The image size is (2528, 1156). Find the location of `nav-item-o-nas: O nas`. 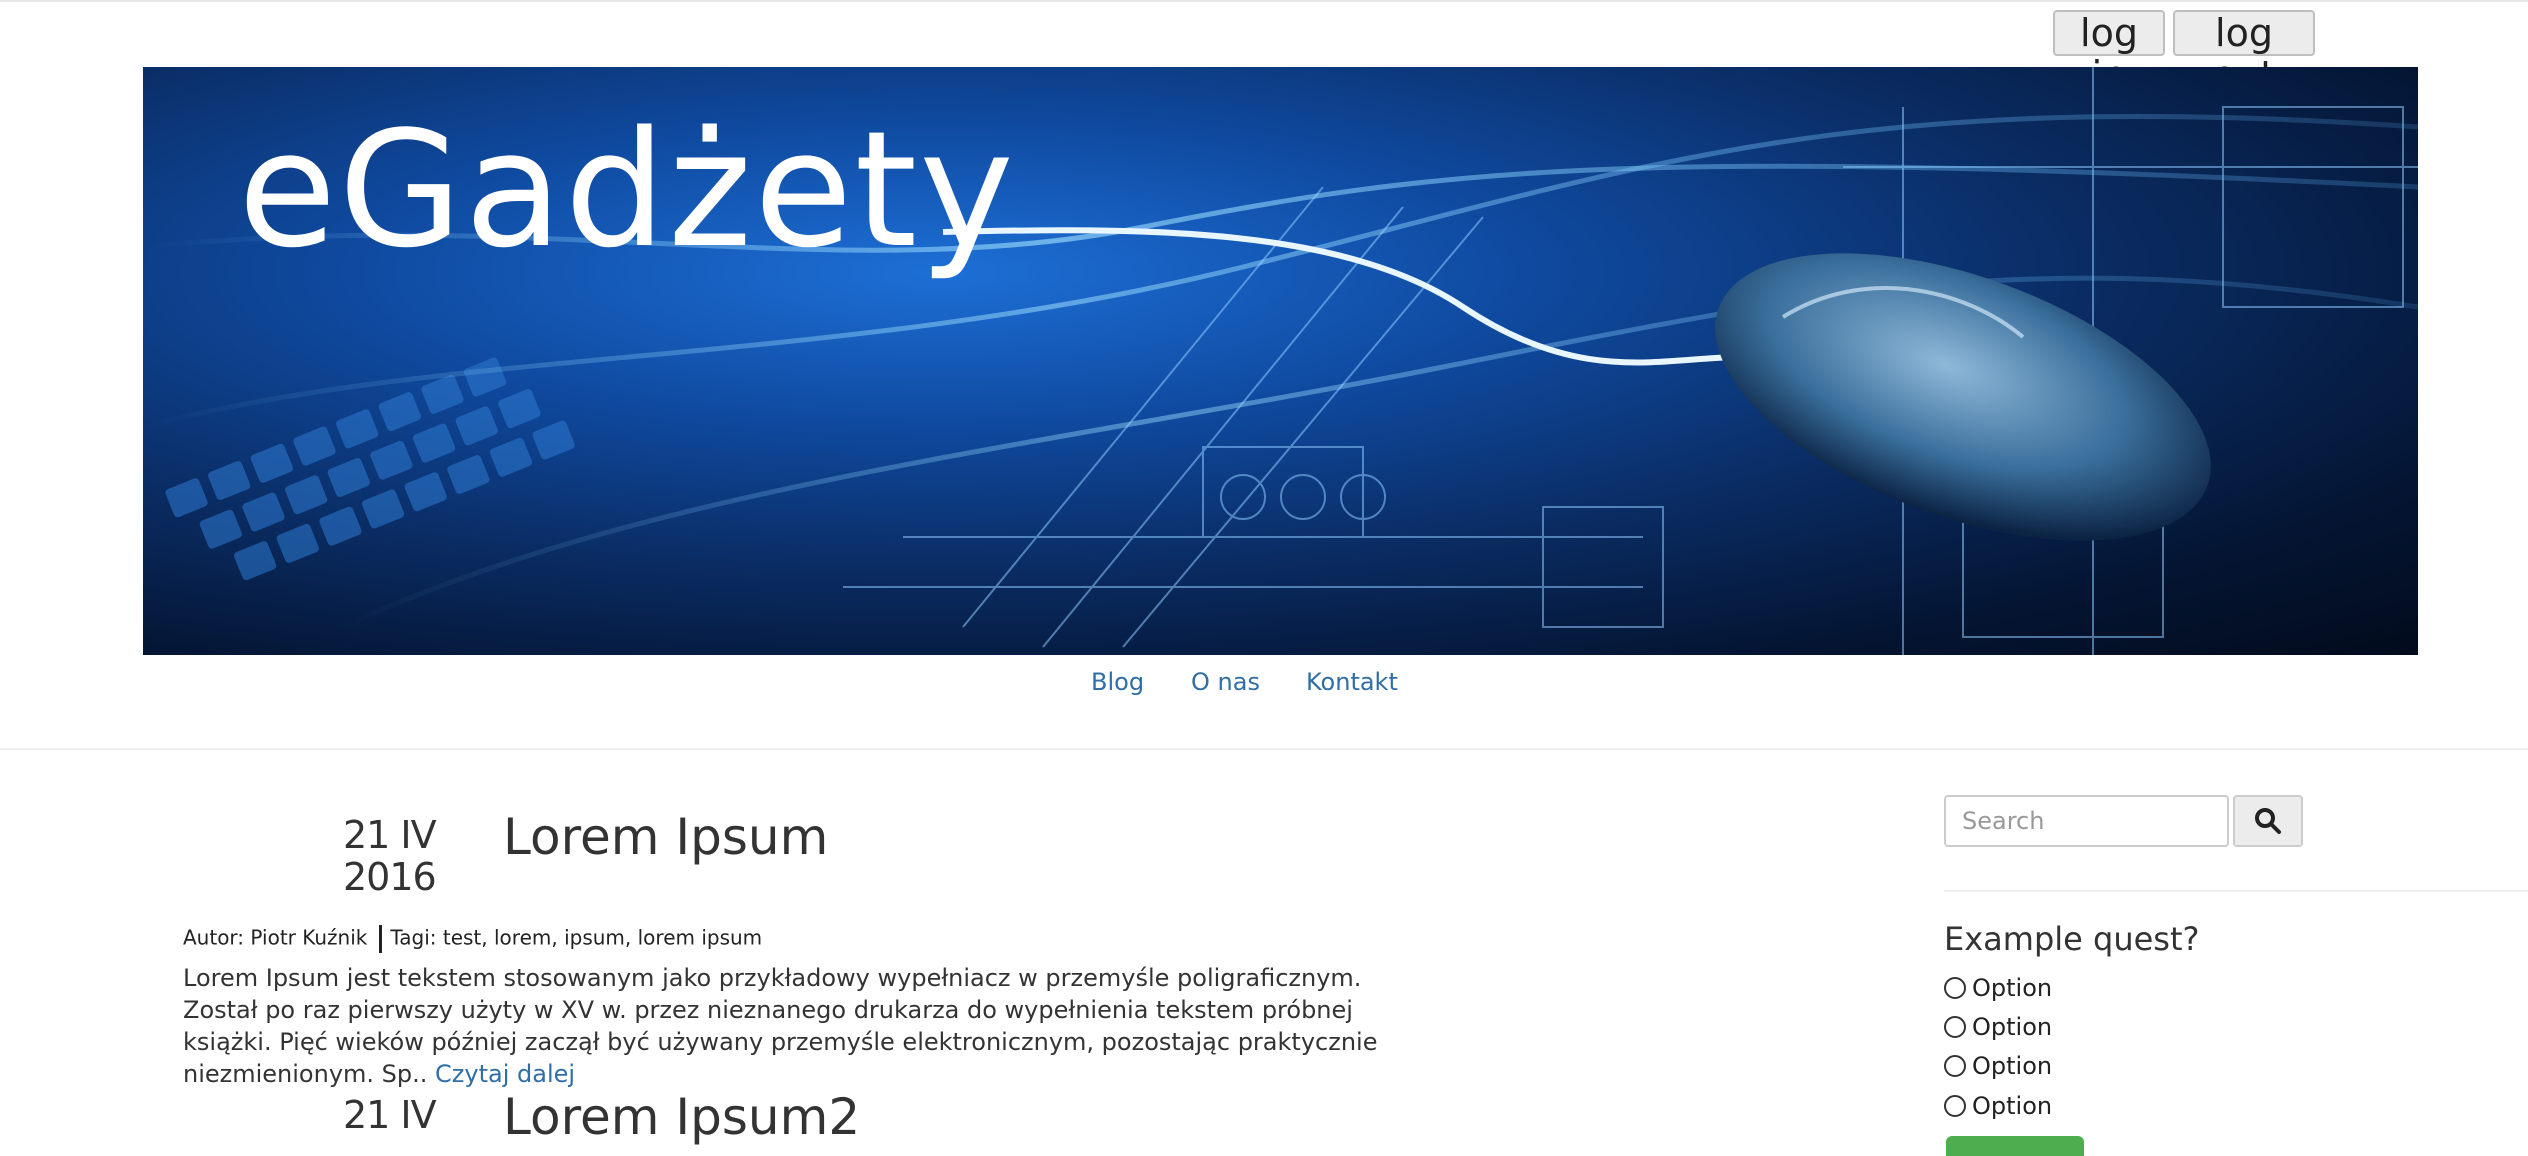

nav-item-o-nas: O nas is located at coordinates (1225, 682).